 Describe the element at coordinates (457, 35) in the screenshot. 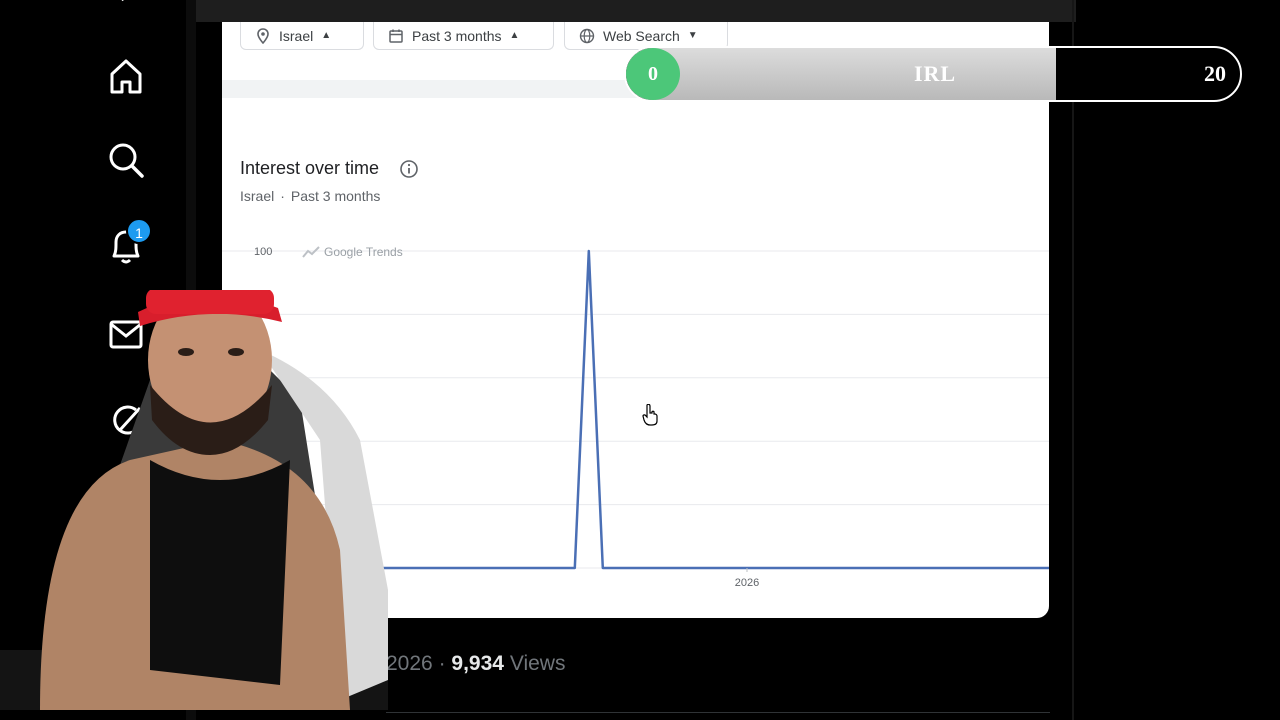

I see `time-range-label: Past 3 months` at that location.